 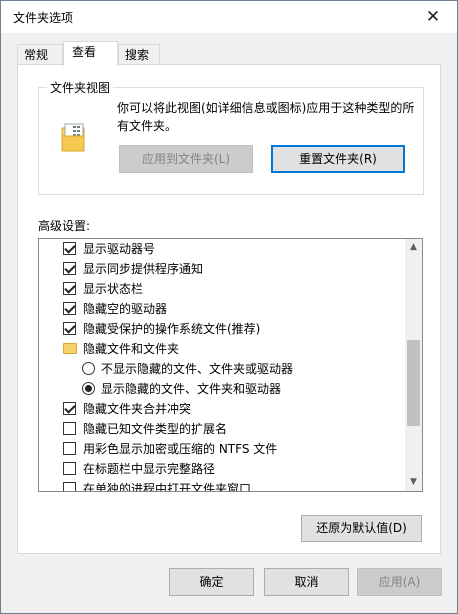 I want to click on item-label: 显示状态栏, so click(x=113, y=289).